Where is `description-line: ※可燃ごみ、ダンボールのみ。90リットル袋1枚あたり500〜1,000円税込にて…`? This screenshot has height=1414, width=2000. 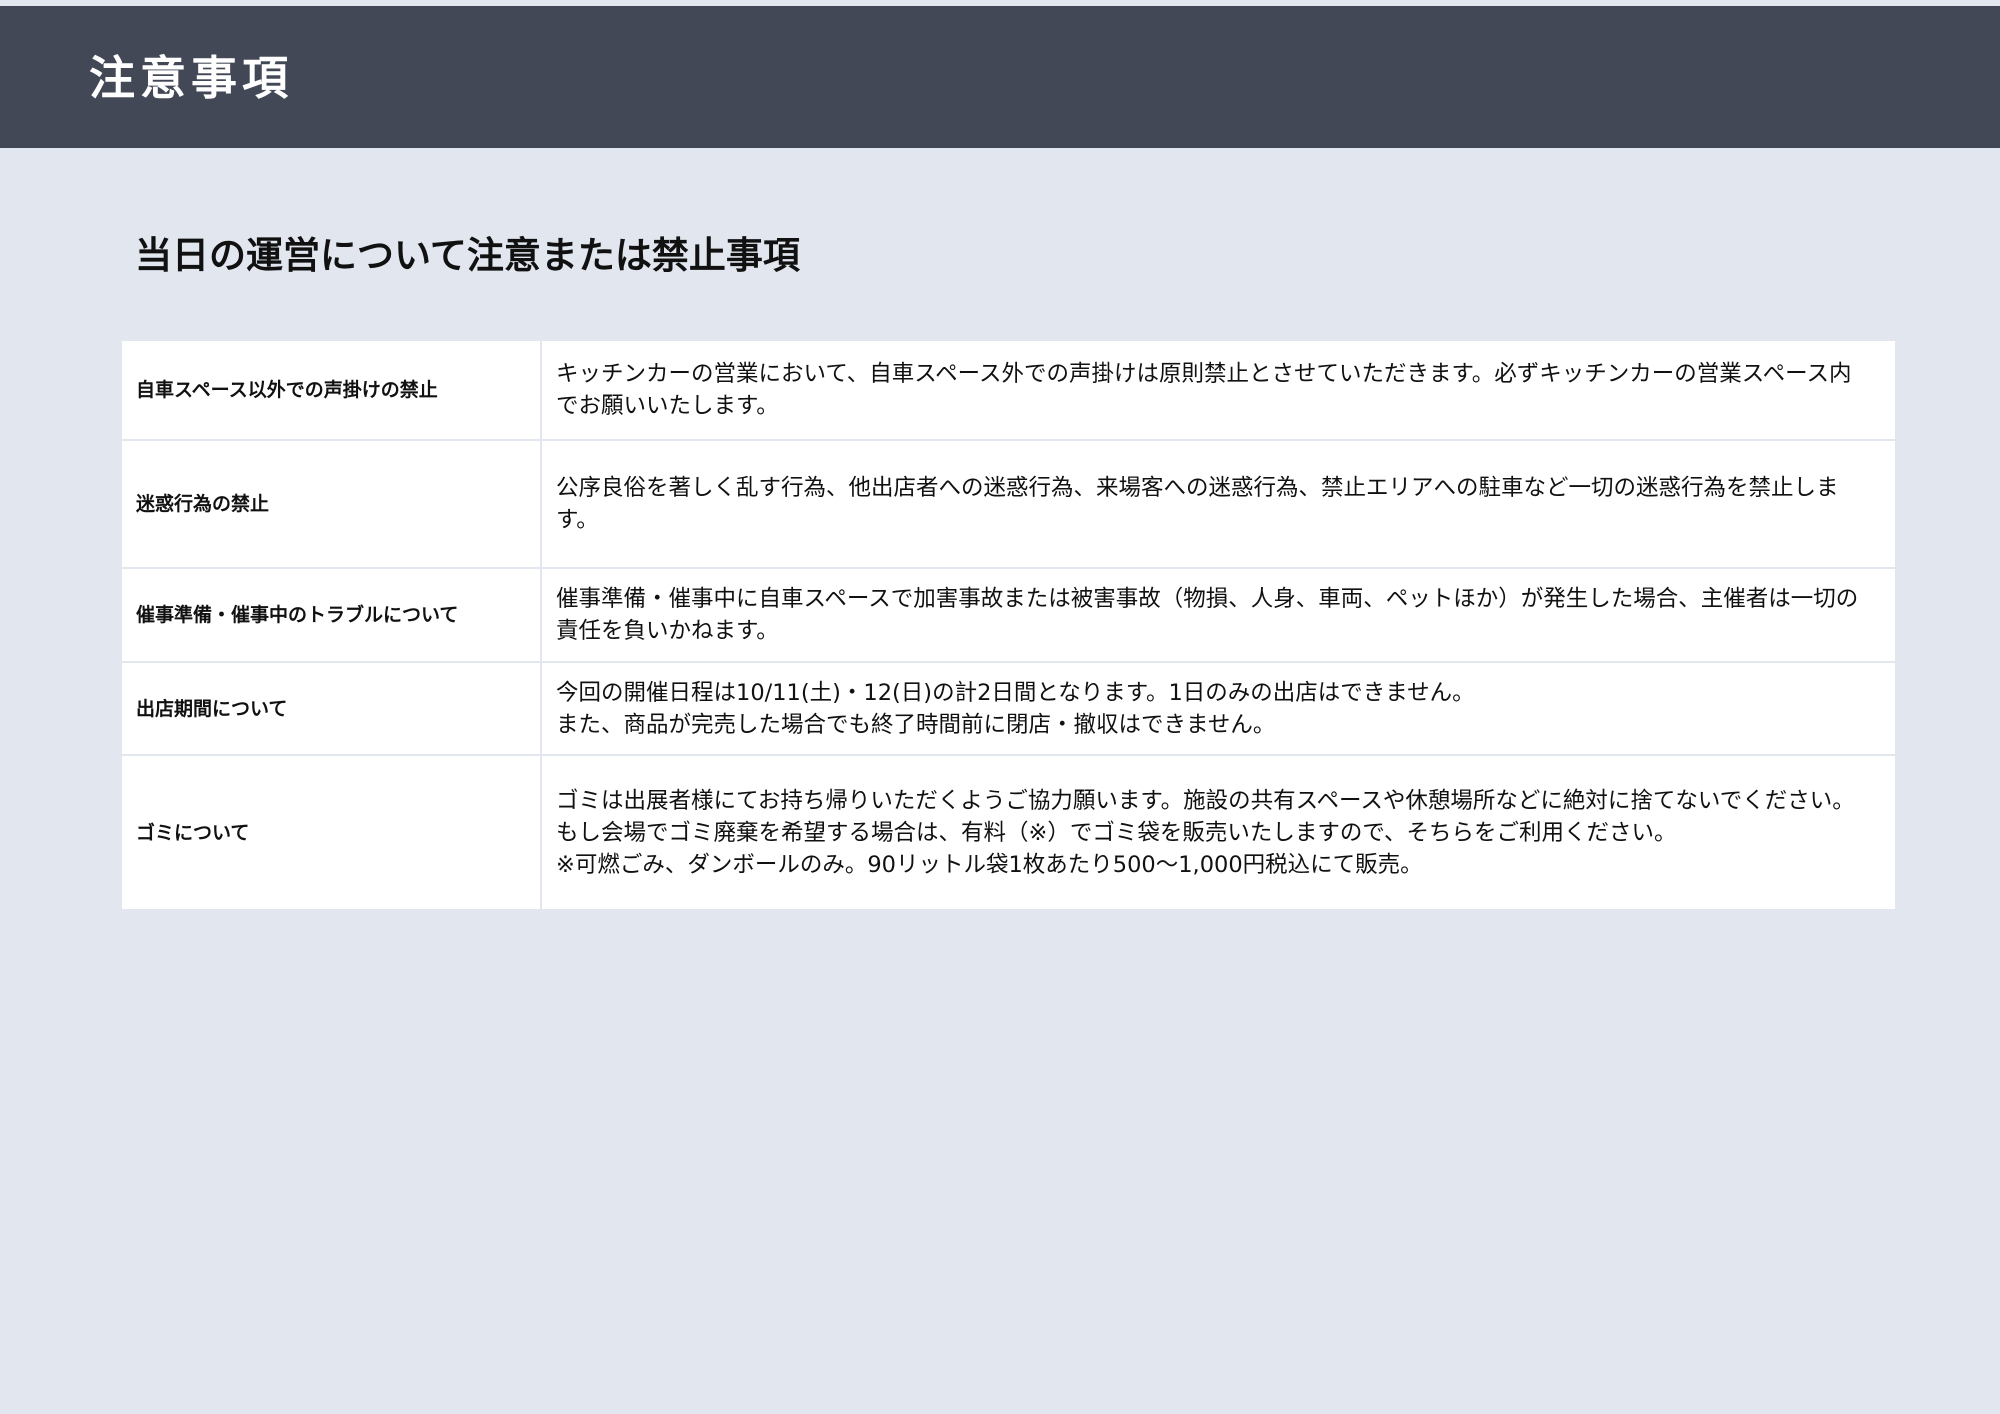 description-line: ※可燃ごみ、ダンボールのみ。90リットル袋1枚あたり500〜1,000円税込にて… is located at coordinates (989, 864).